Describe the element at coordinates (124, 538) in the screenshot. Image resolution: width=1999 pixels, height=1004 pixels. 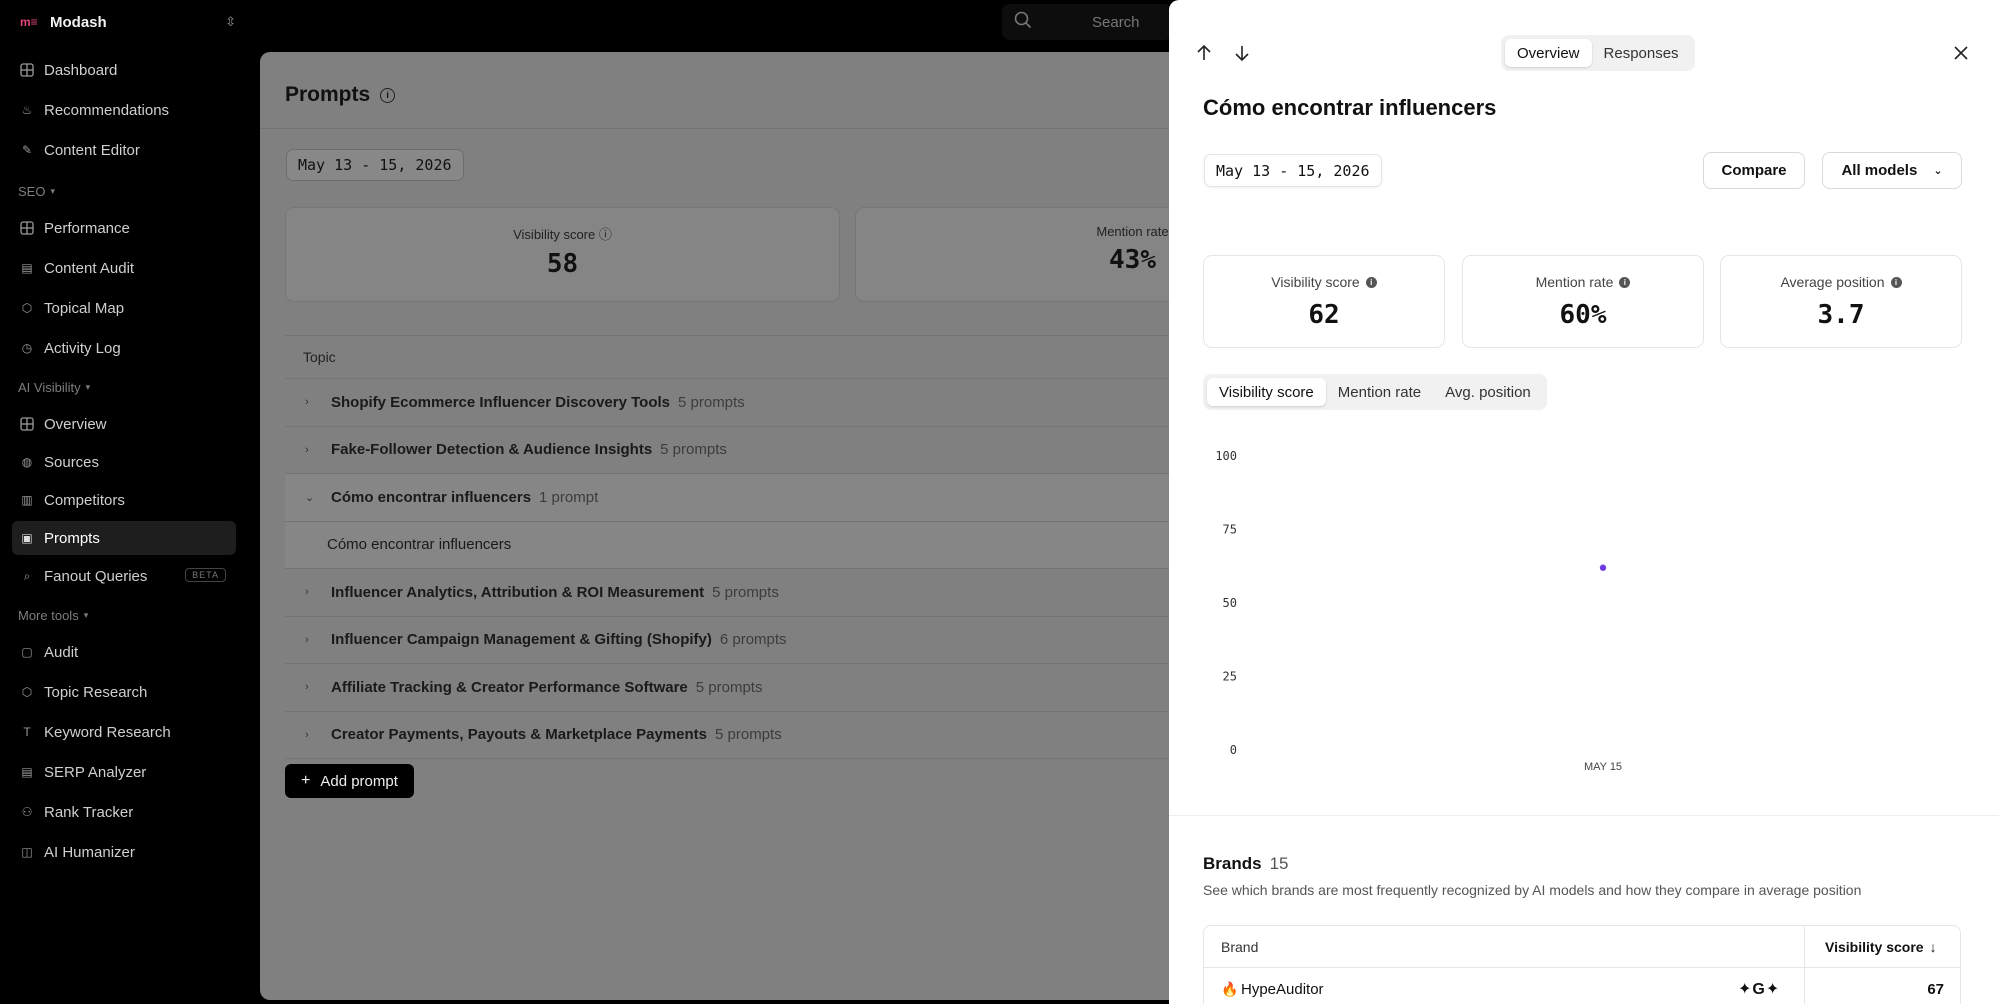
I see `sidebar-item-prompts: ▣ Prompts` at that location.